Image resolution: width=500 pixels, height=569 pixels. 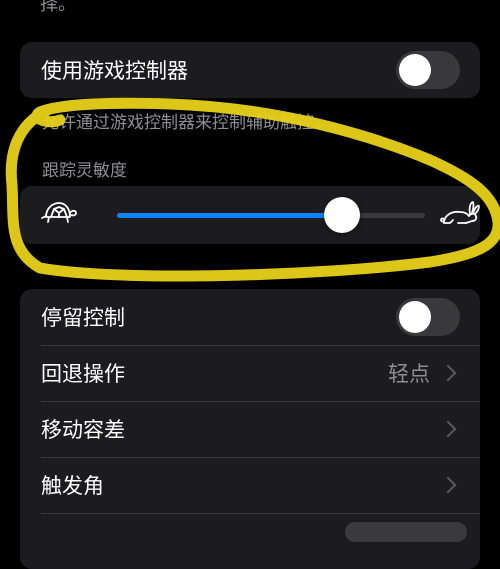 I want to click on fallback-action-label: 回退操作, so click(x=83, y=374).